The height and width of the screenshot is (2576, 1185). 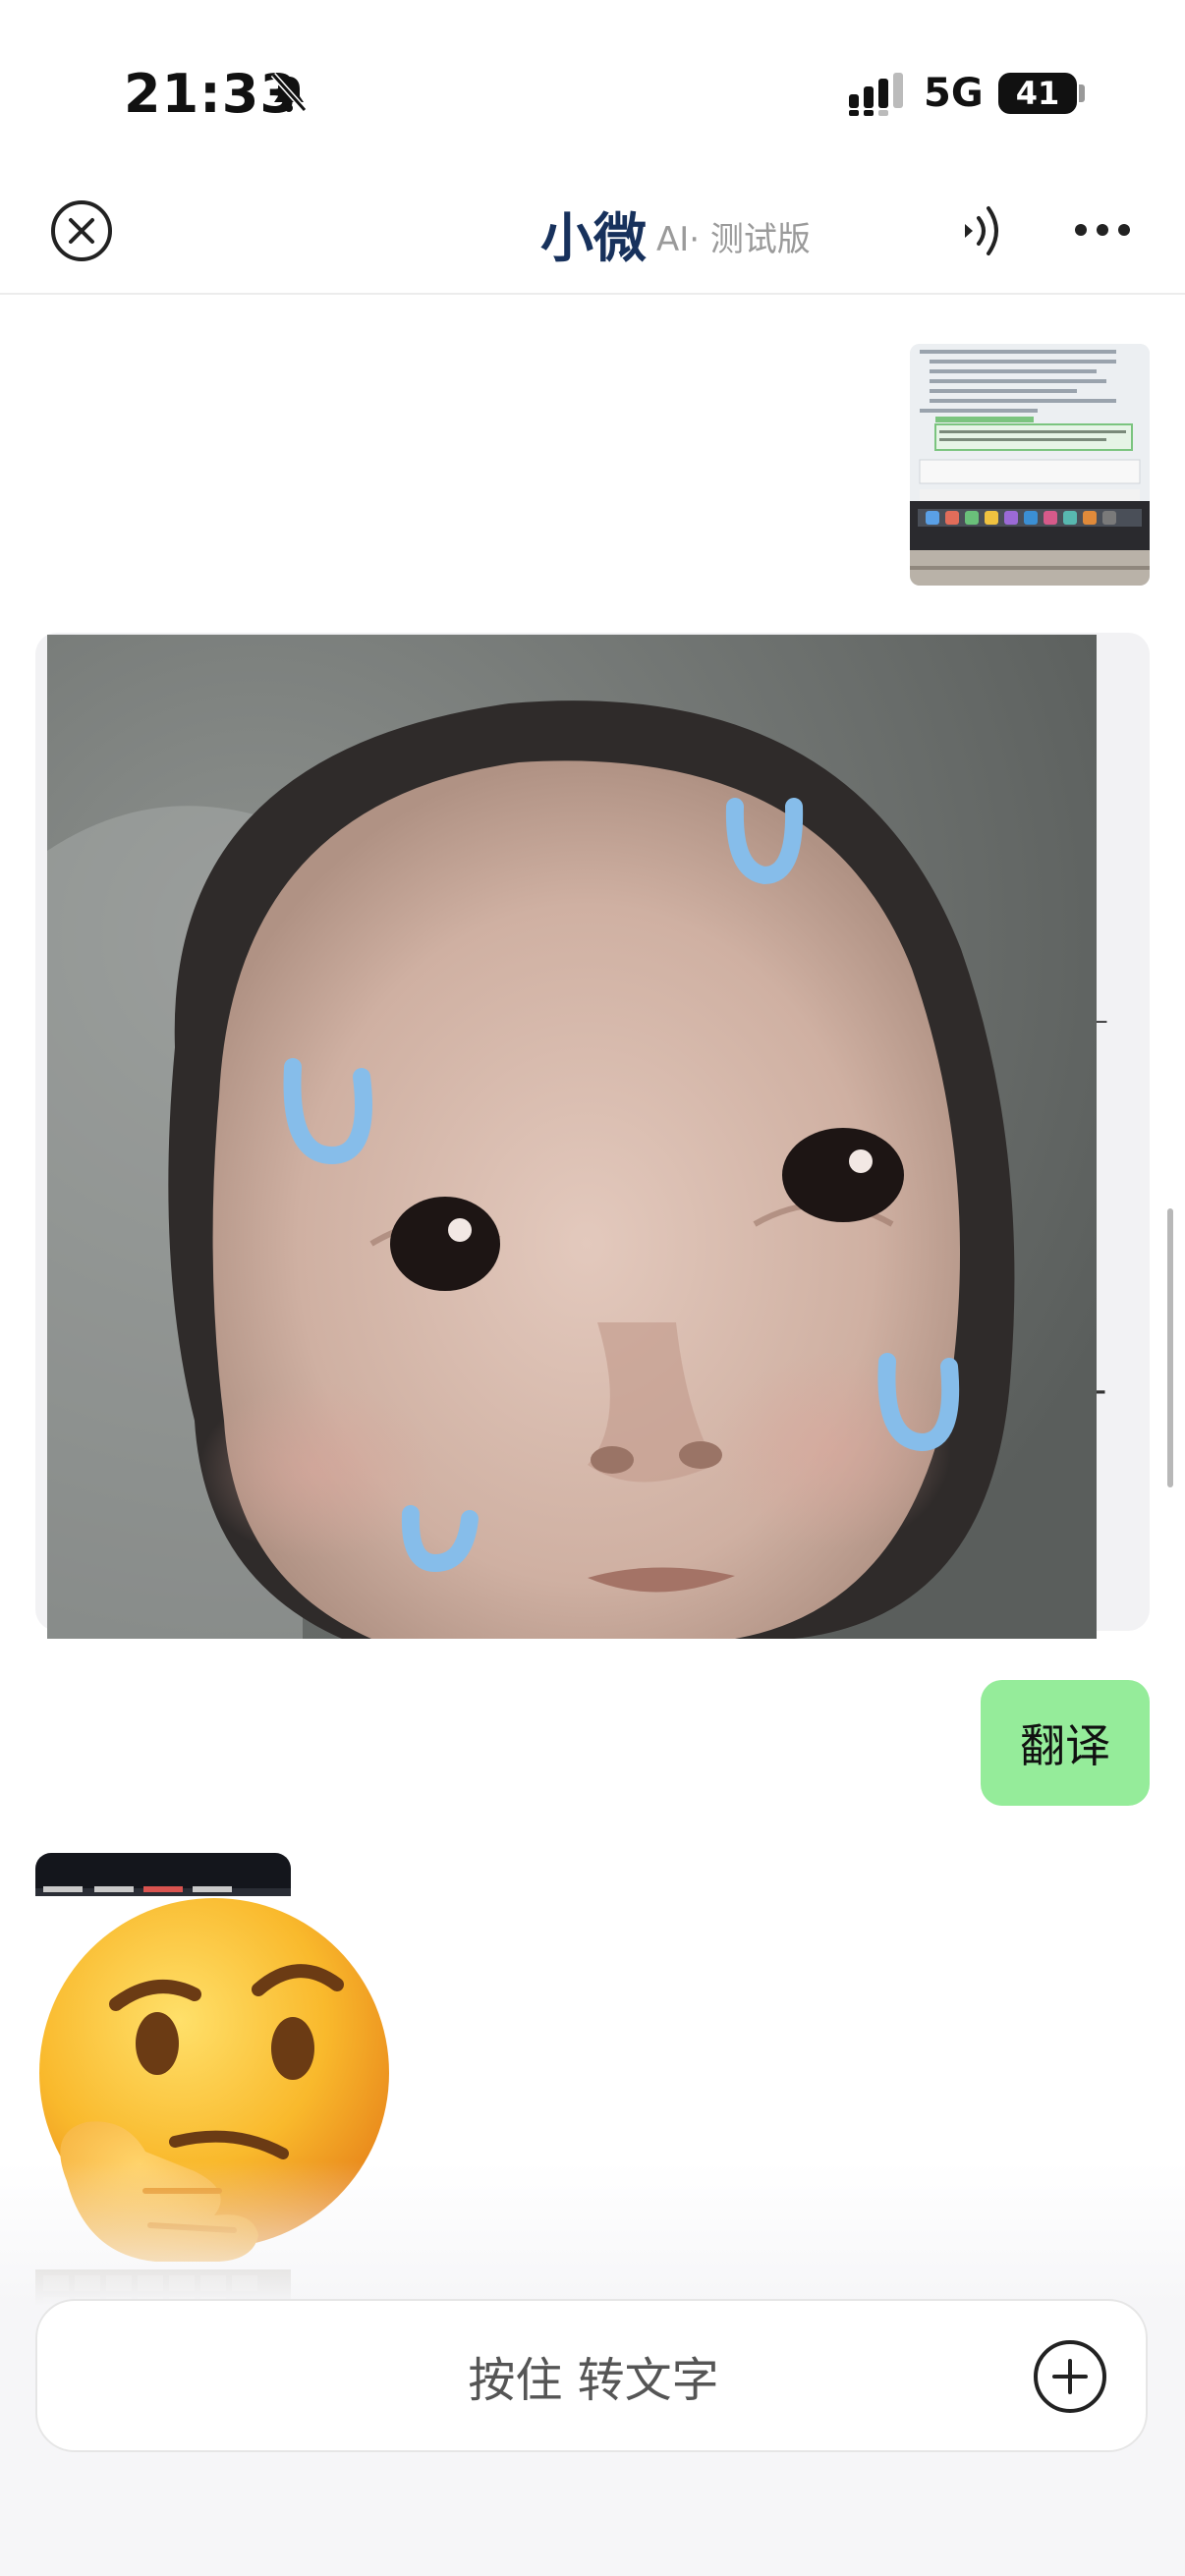 I want to click on page-title: 小微, so click(x=594, y=238).